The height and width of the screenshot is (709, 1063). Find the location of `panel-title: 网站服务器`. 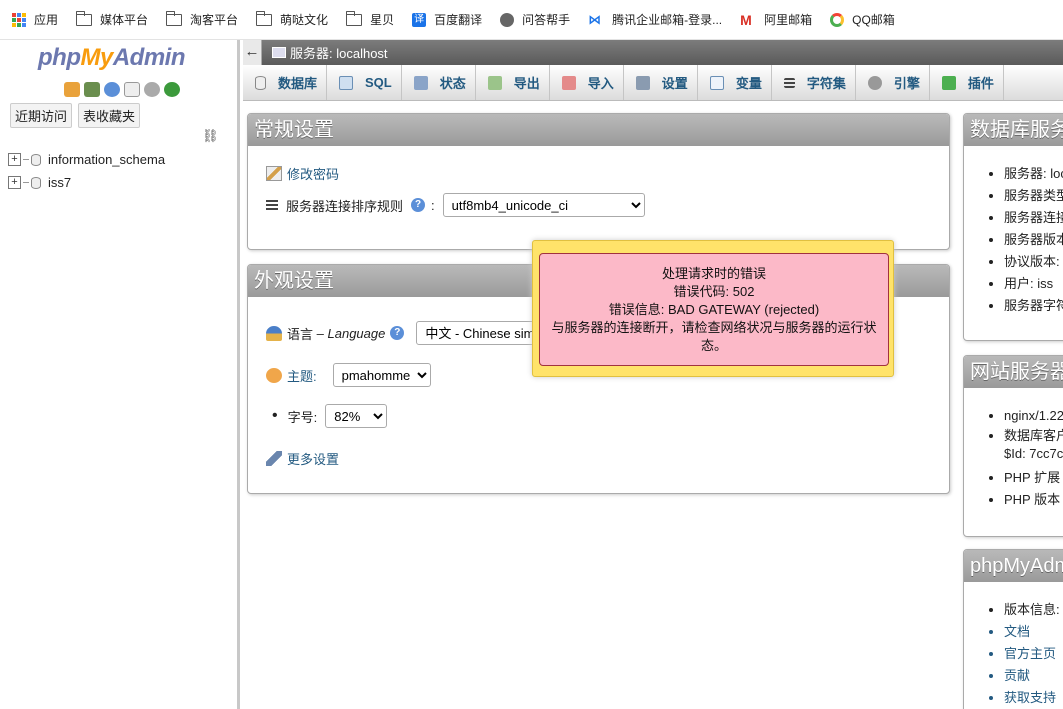

panel-title: 网站服务器 is located at coordinates (1013, 372).